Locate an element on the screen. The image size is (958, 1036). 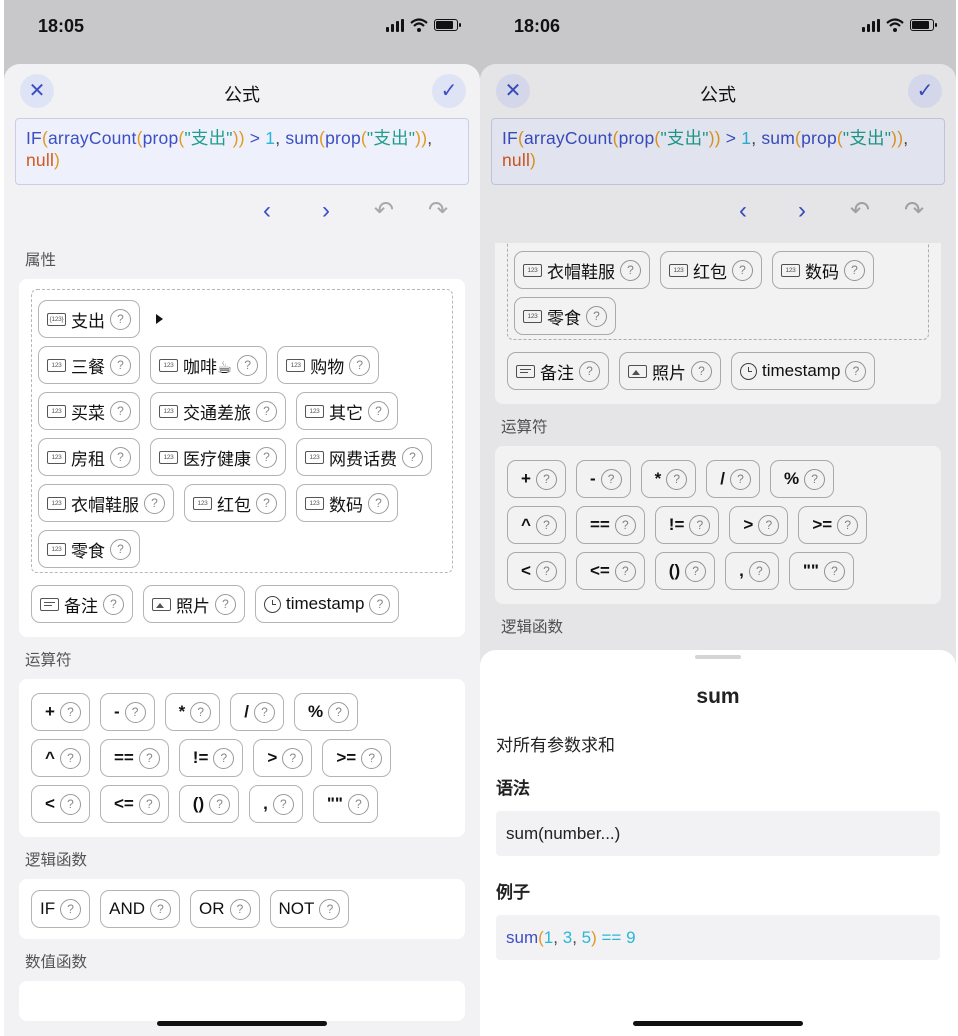
property-chip: 123 交通差旅? is located at coordinates (218, 411).